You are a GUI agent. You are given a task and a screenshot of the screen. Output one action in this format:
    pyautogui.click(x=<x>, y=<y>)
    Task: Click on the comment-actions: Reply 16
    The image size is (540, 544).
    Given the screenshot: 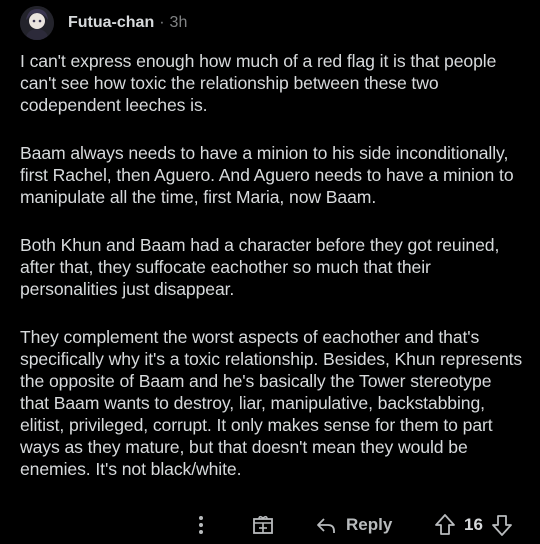 What is the action you would take?
    pyautogui.click(x=270, y=525)
    